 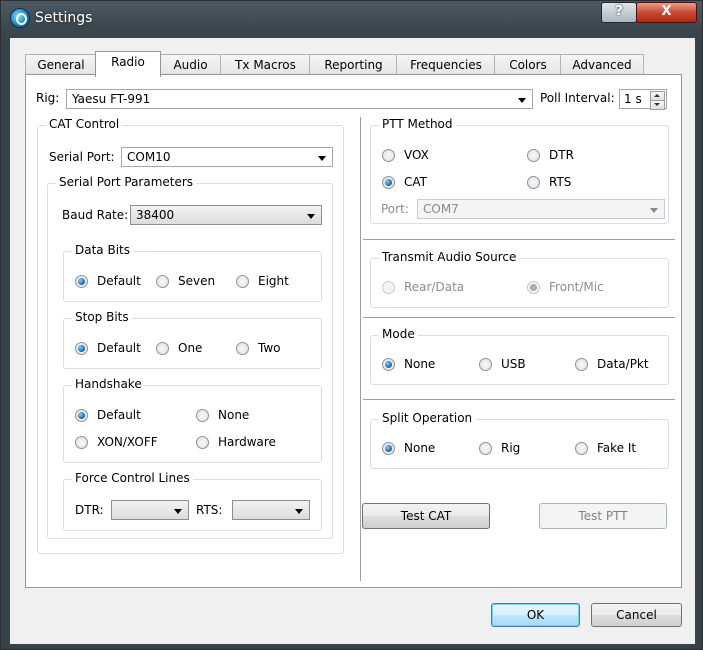 What do you see at coordinates (95, 215) in the screenshot?
I see `baud-rate-label: Baud Rate:` at bounding box center [95, 215].